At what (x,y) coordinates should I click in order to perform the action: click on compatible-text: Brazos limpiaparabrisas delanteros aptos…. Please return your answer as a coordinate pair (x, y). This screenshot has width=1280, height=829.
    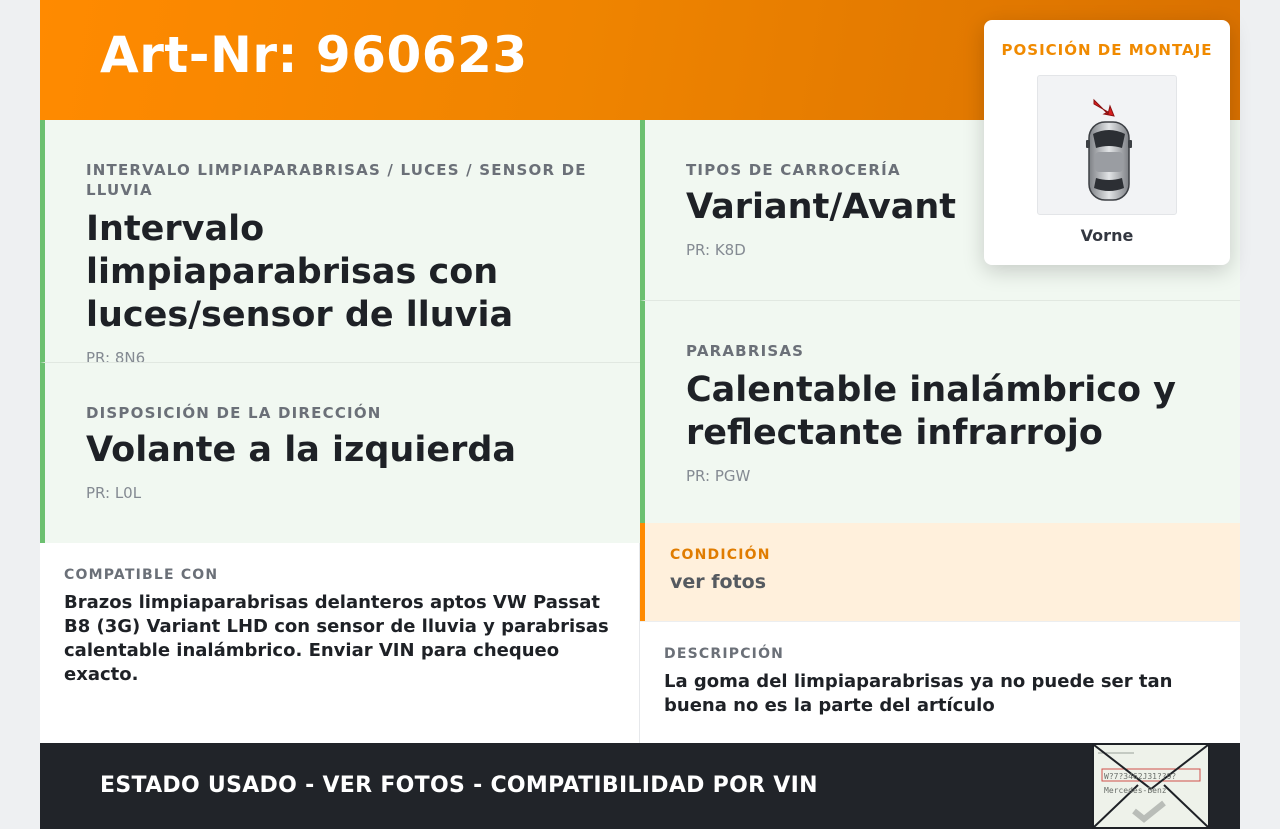
    Looking at the image, I should click on (336, 638).